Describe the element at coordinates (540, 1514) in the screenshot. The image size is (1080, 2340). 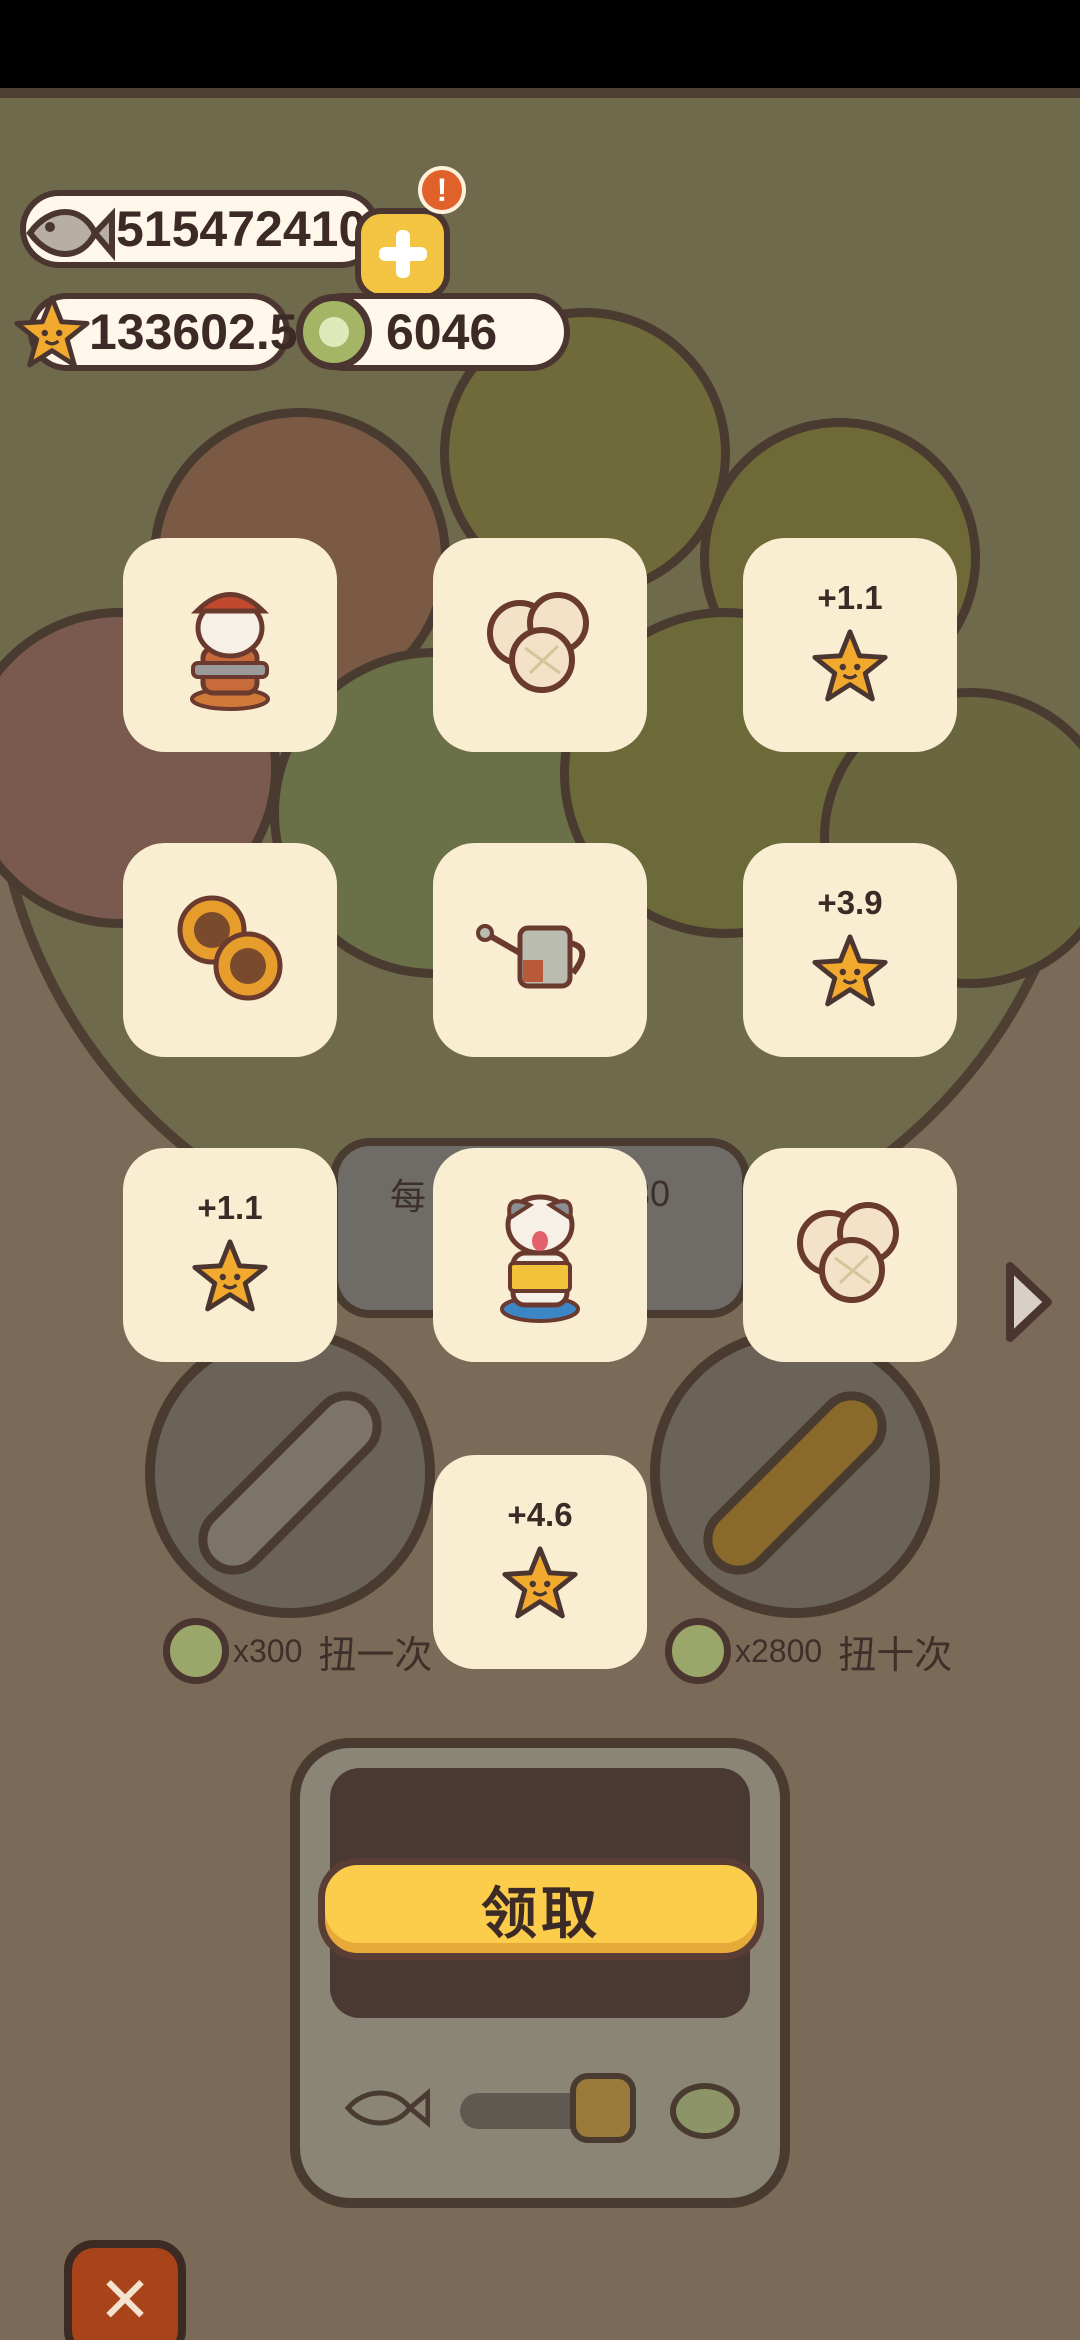
I see `reward-amount: +4.6` at that location.